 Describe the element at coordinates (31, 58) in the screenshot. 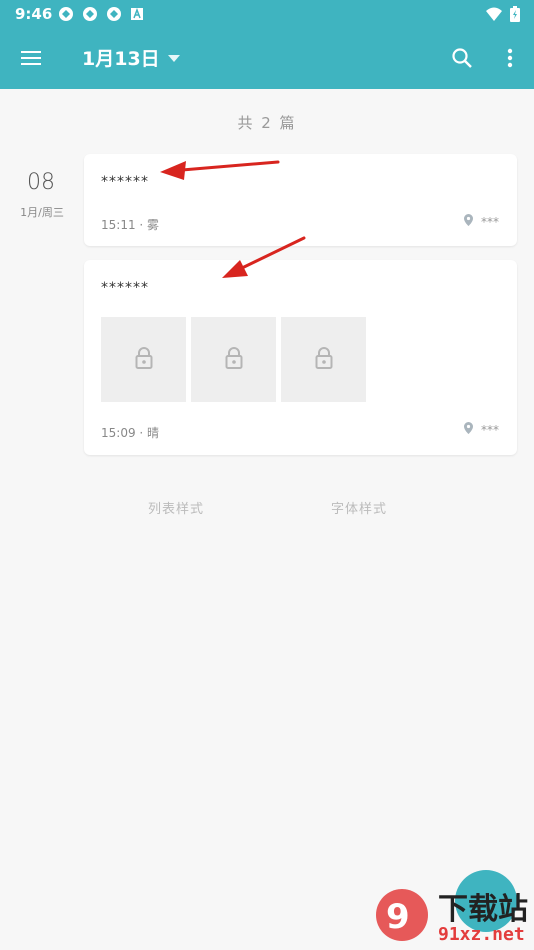

I see `menu-icon` at that location.